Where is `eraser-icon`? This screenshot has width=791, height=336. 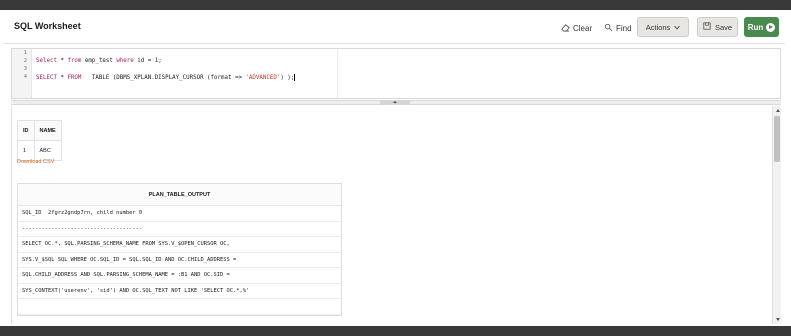 eraser-icon is located at coordinates (565, 28).